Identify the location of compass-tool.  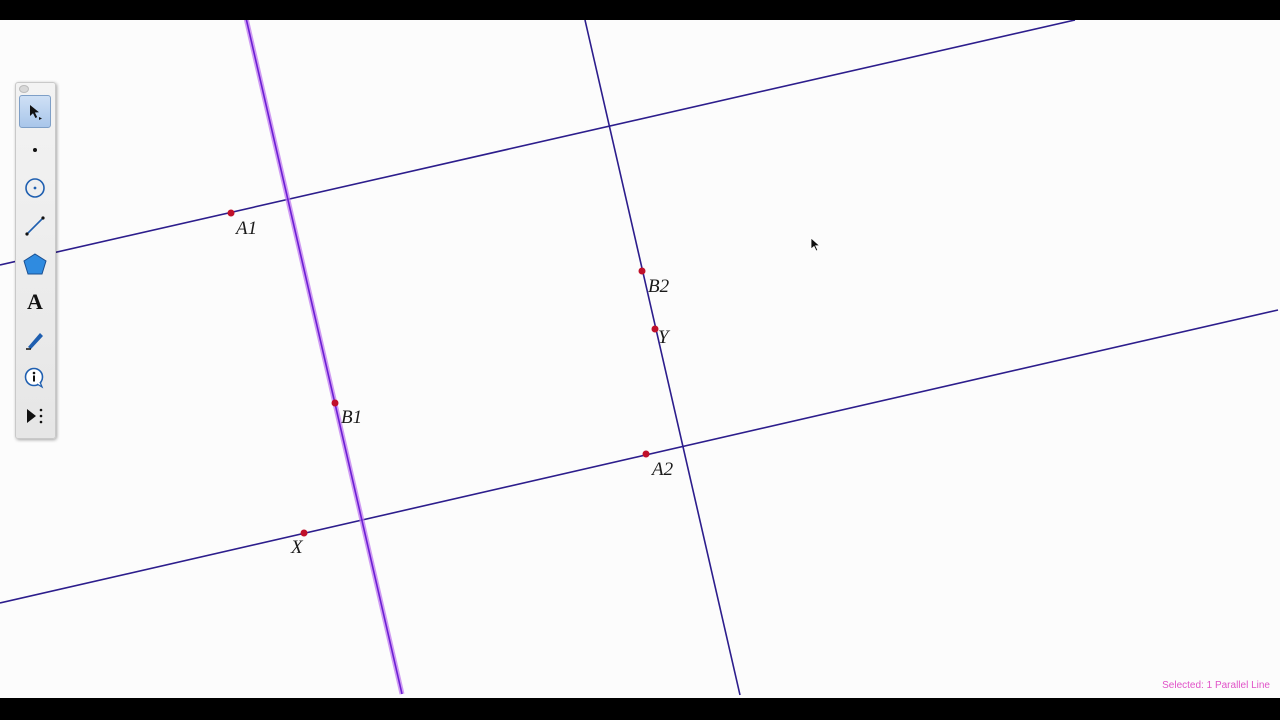
(35, 187).